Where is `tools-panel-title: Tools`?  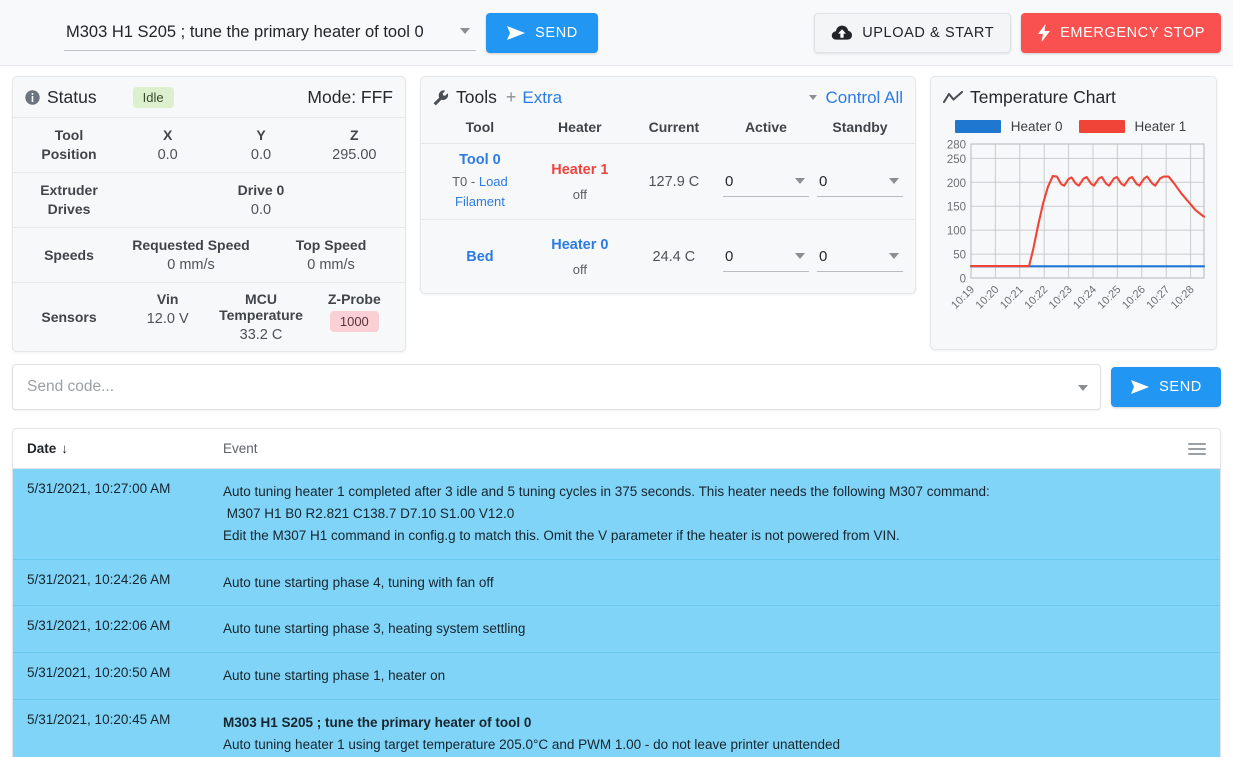 tools-panel-title: Tools is located at coordinates (476, 97).